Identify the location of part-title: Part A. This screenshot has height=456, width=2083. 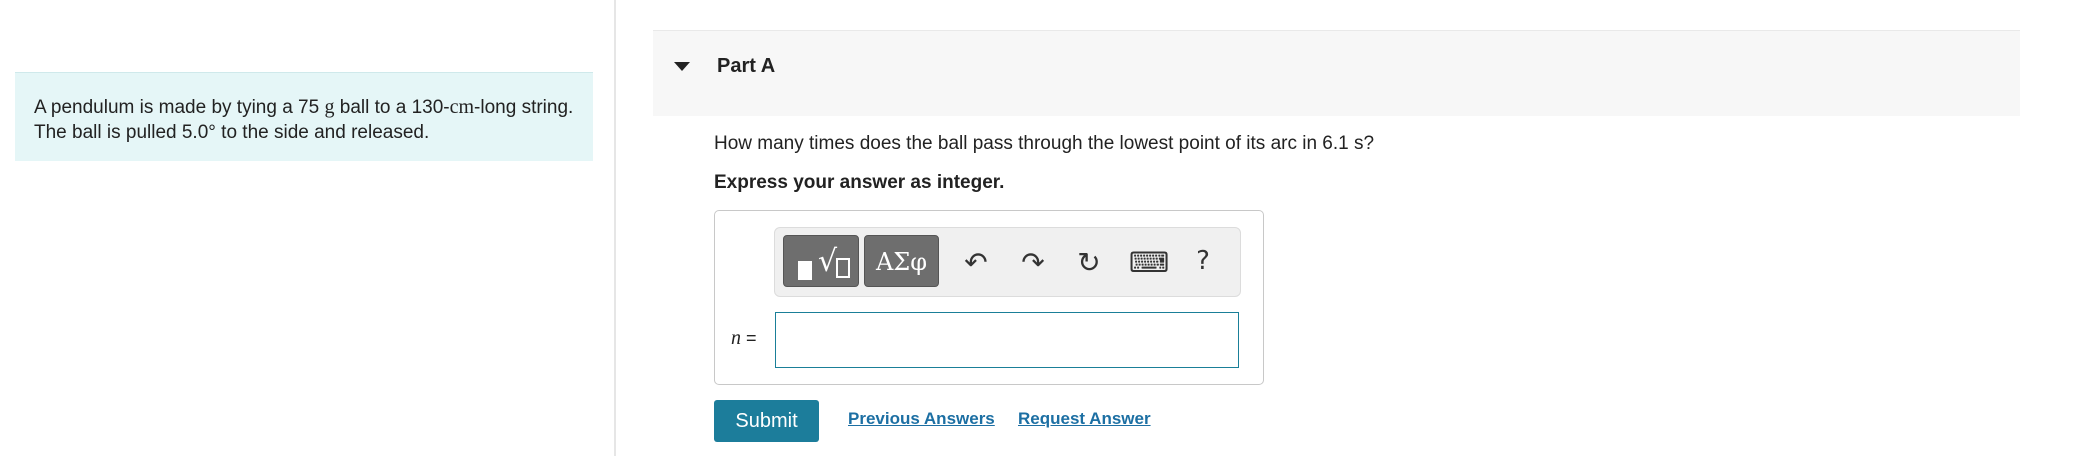
(746, 66).